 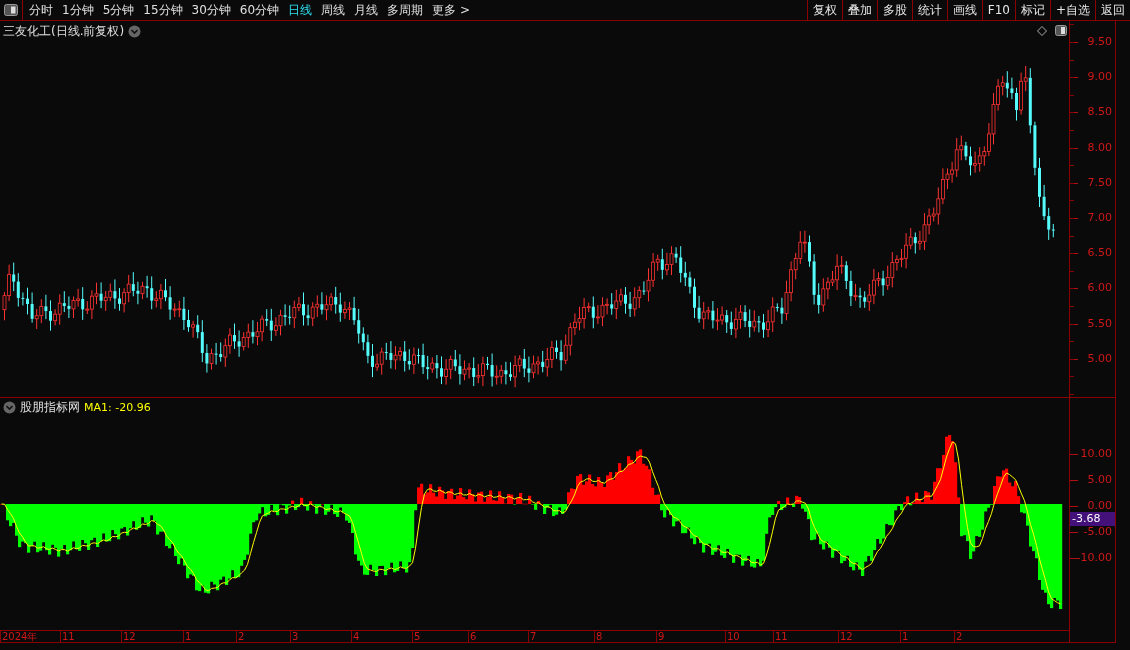 What do you see at coordinates (1032, 10) in the screenshot?
I see `toolbar-button: 标记` at bounding box center [1032, 10].